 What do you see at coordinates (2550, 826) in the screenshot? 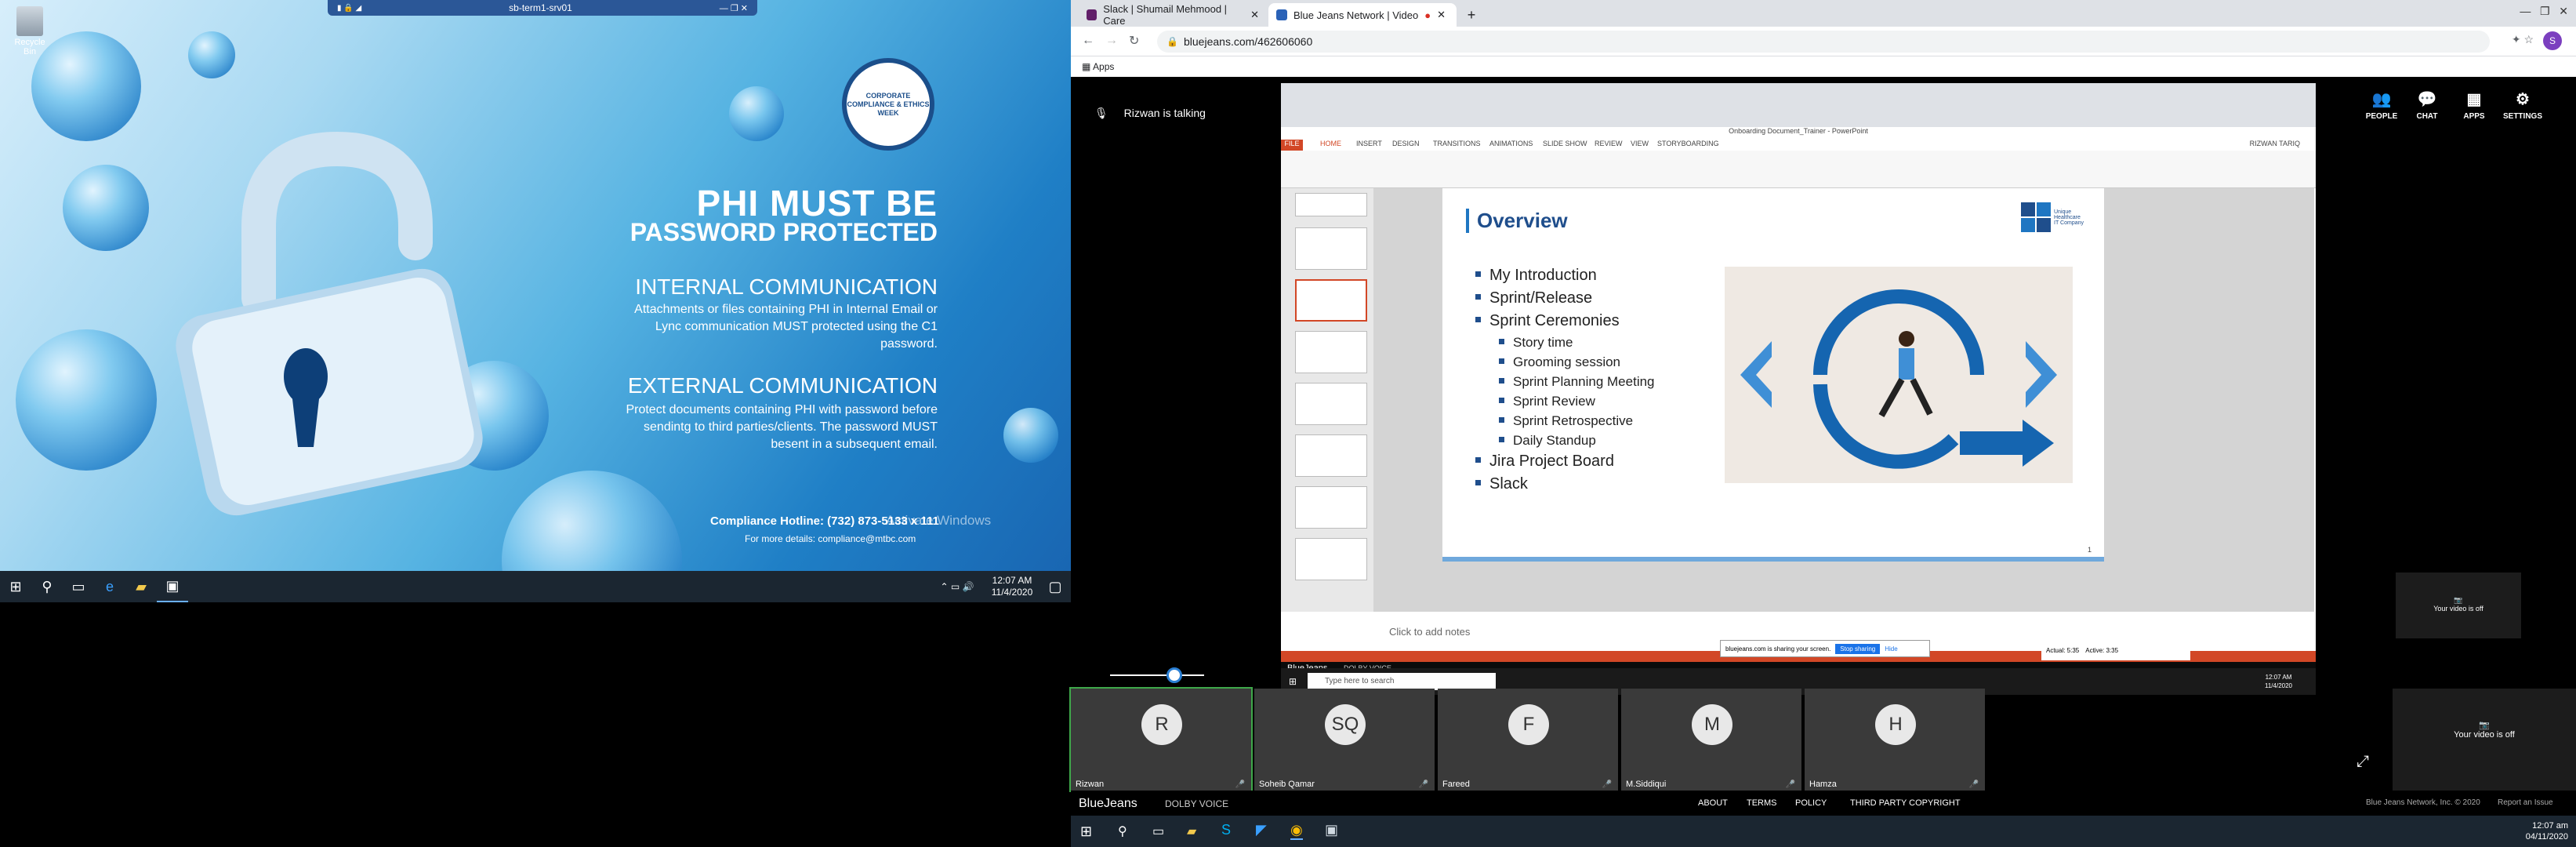
I see `host-time: 12:07 am` at bounding box center [2550, 826].